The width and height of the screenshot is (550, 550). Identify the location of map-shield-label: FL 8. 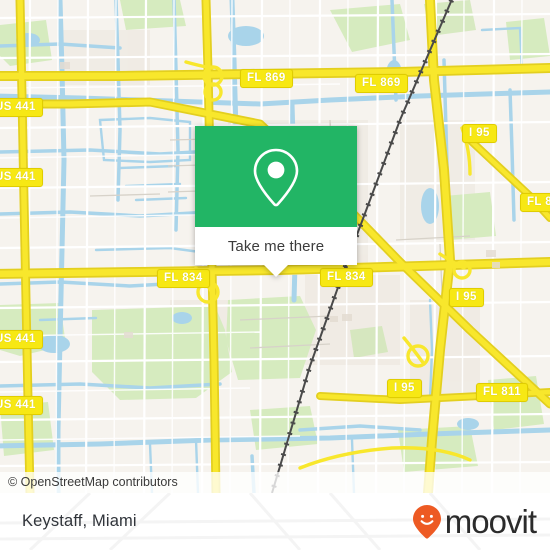
(535, 202).